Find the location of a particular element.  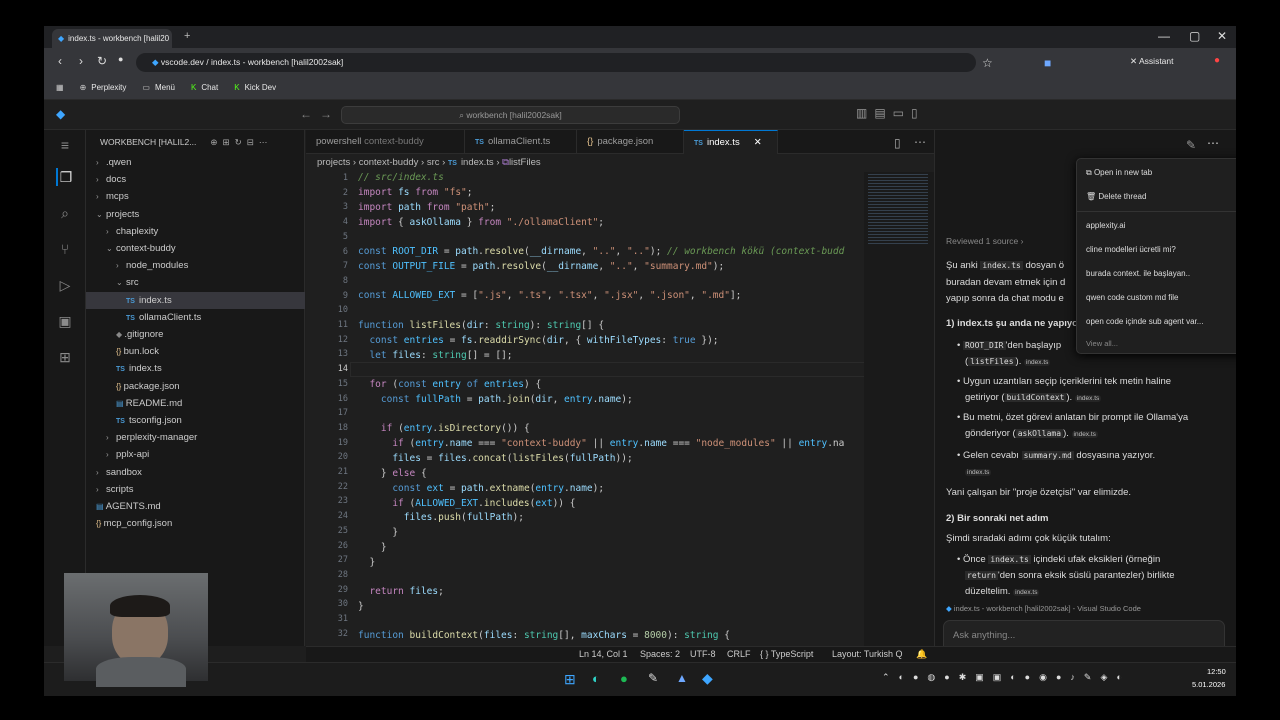

tab-index-ts: TS index.ts ✕ is located at coordinates (731, 142).